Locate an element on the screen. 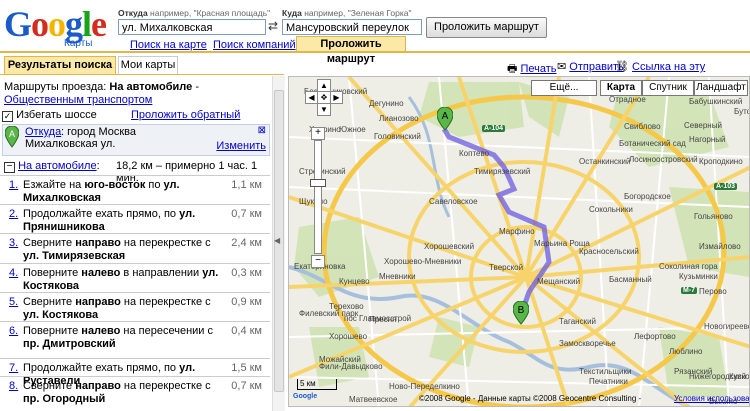 Image resolution: width=750 pixels, height=411 pixels. step-number: 4. is located at coordinates (13, 273).